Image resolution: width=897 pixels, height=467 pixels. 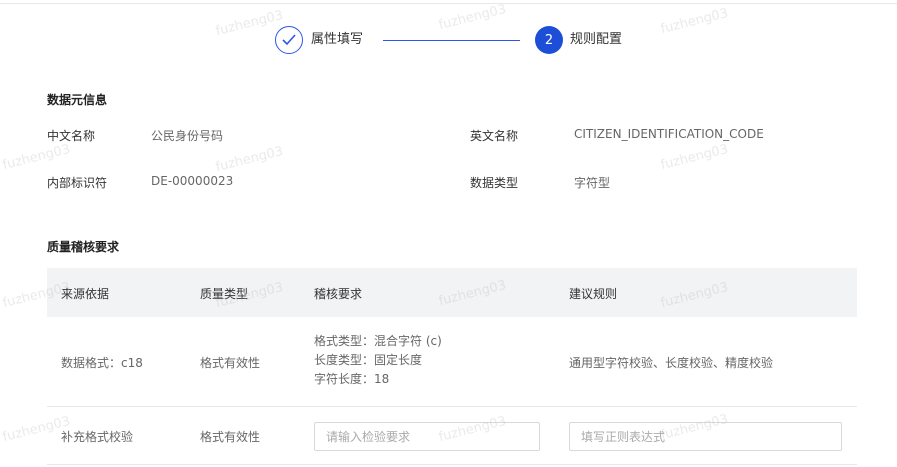 What do you see at coordinates (338, 294) in the screenshot?
I see `column-header-requirement: 稽核要求` at bounding box center [338, 294].